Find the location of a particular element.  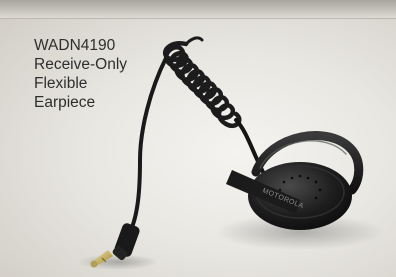

coiled-cable is located at coordinates (202, 82).